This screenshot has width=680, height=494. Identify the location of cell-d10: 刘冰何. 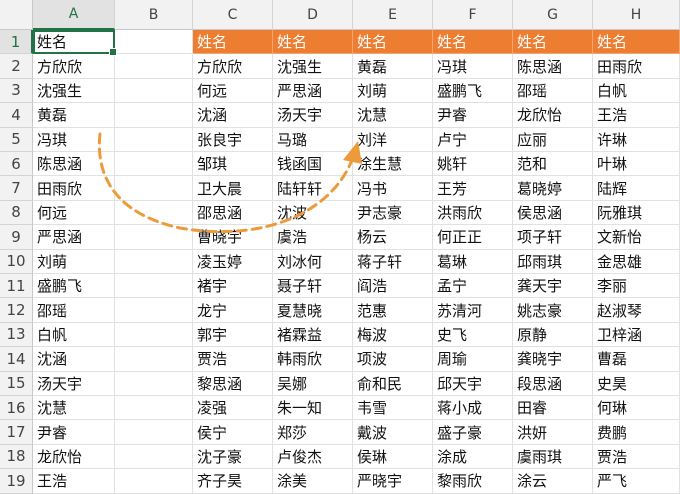
(313, 261).